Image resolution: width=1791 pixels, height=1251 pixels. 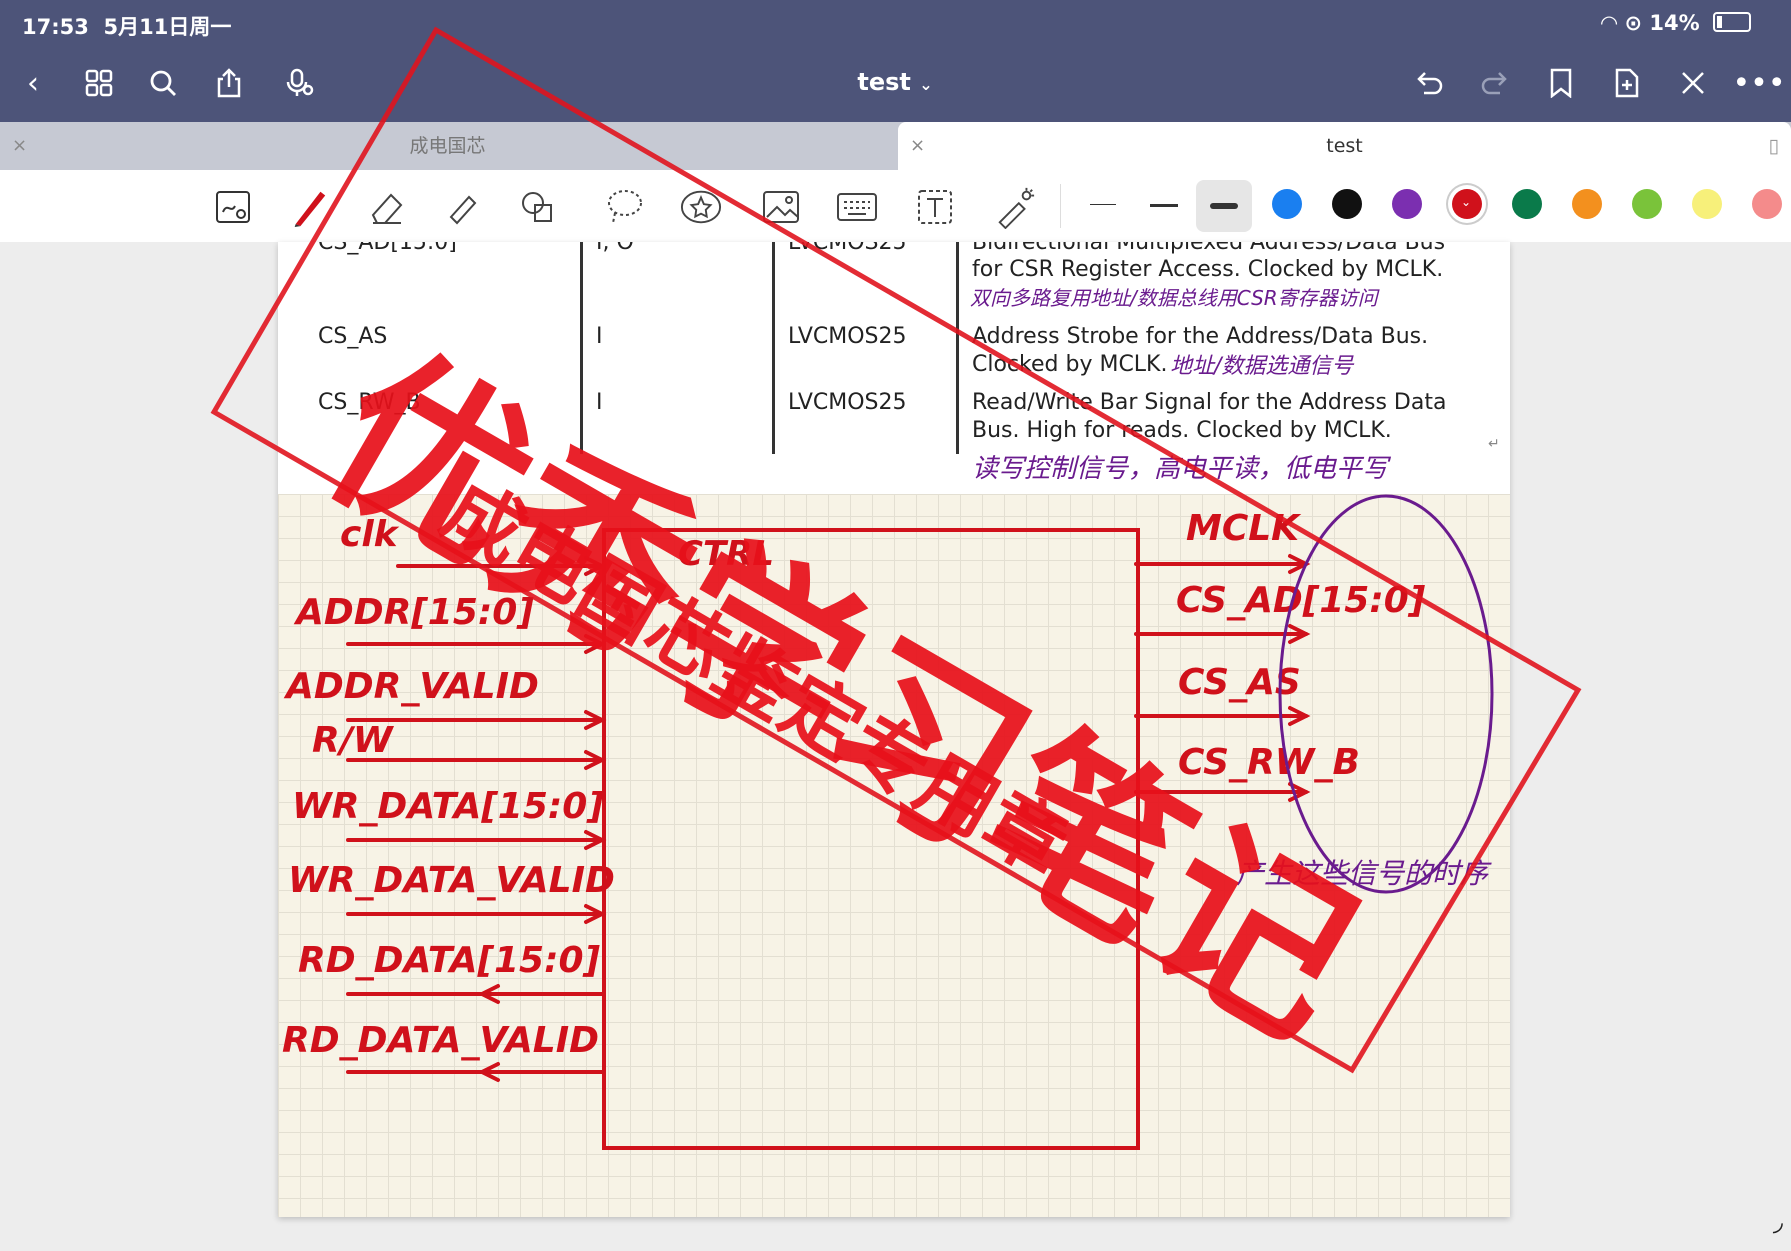 I want to click on tab-test: × test ▯, so click(x=1344, y=146).